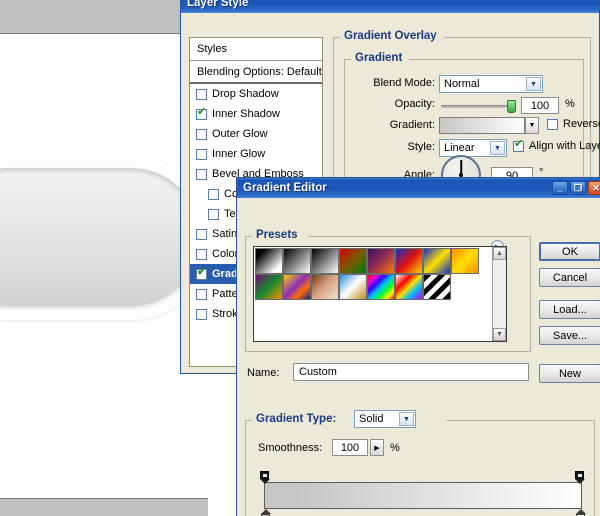 The width and height of the screenshot is (600, 516). I want to click on name-value: Custom, so click(318, 372).